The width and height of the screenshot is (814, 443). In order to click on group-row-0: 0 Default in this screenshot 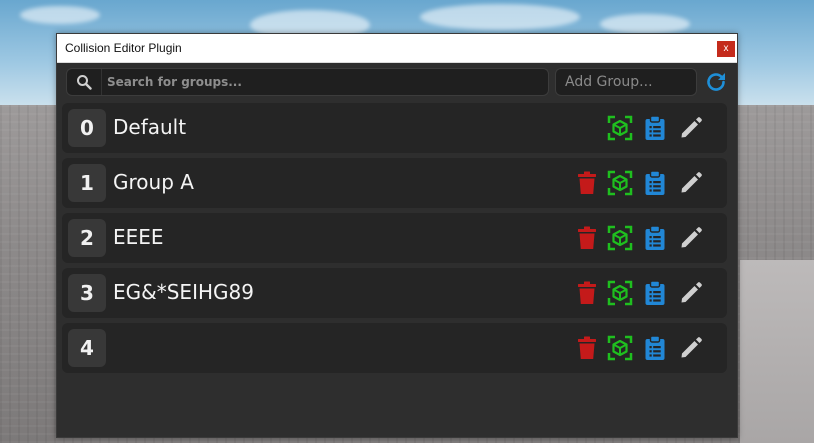, I will do `click(394, 128)`.